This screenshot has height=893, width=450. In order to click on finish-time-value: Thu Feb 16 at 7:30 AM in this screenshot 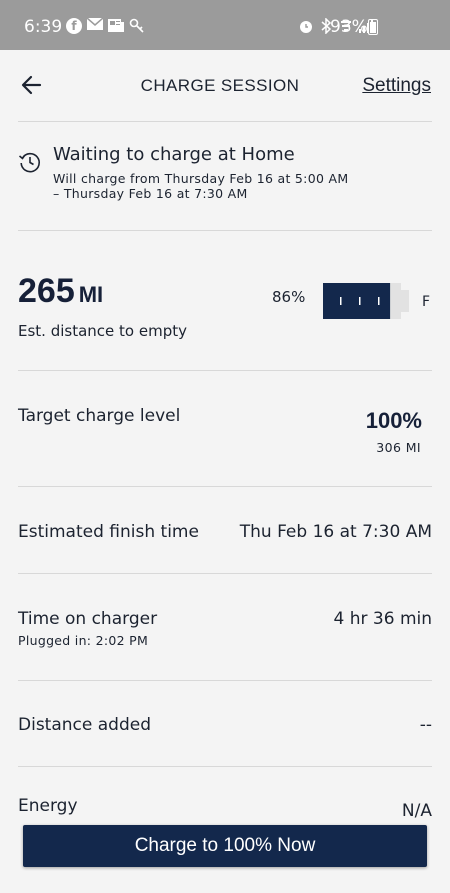, I will do `click(335, 532)`.